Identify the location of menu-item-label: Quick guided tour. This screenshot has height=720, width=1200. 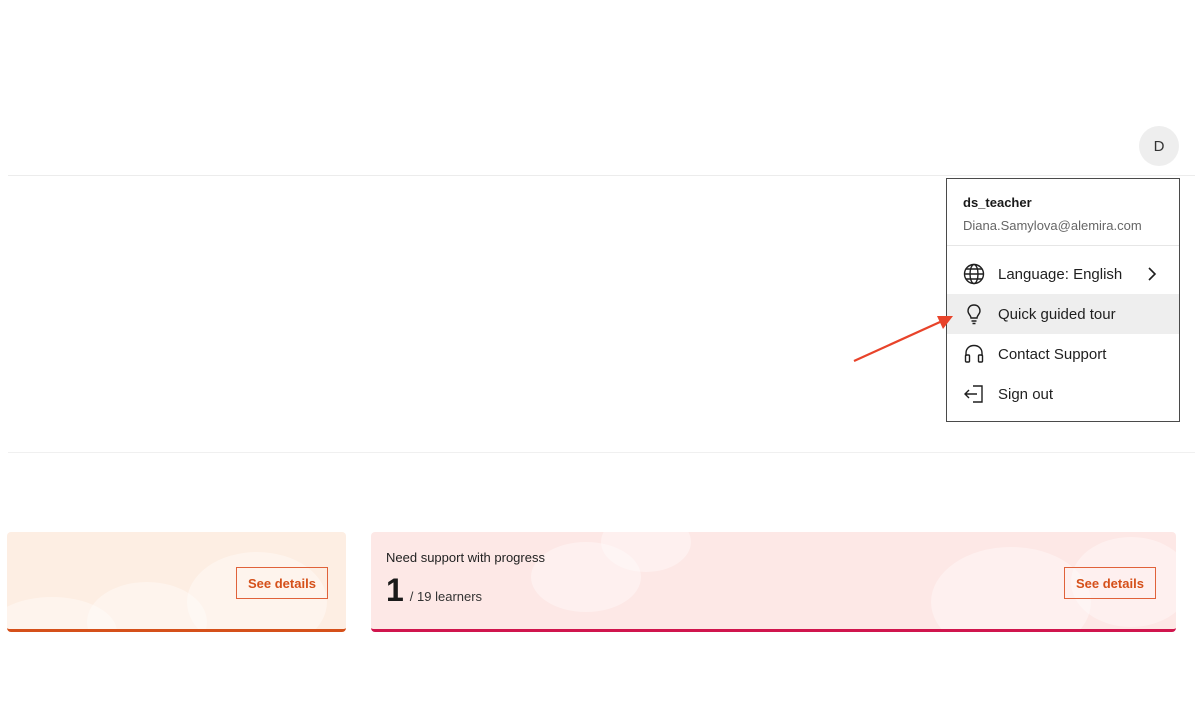
(1057, 314).